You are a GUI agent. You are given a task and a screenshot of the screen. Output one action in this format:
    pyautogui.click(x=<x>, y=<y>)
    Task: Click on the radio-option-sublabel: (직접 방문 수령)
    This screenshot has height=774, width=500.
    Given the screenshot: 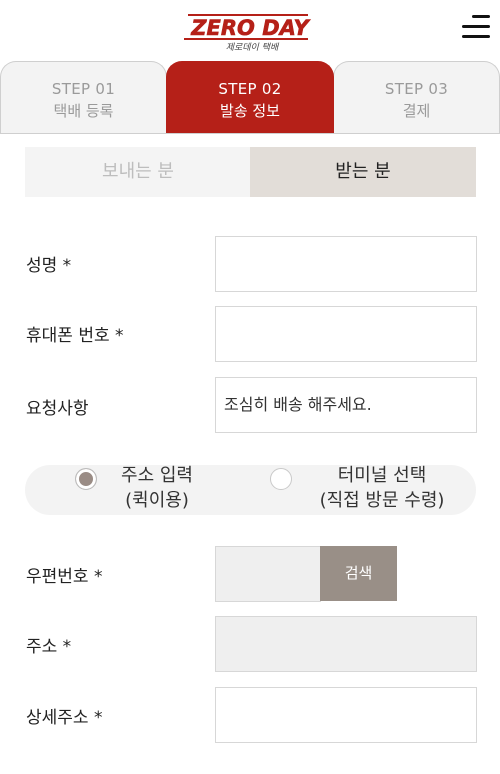 What is the action you would take?
    pyautogui.click(x=382, y=500)
    